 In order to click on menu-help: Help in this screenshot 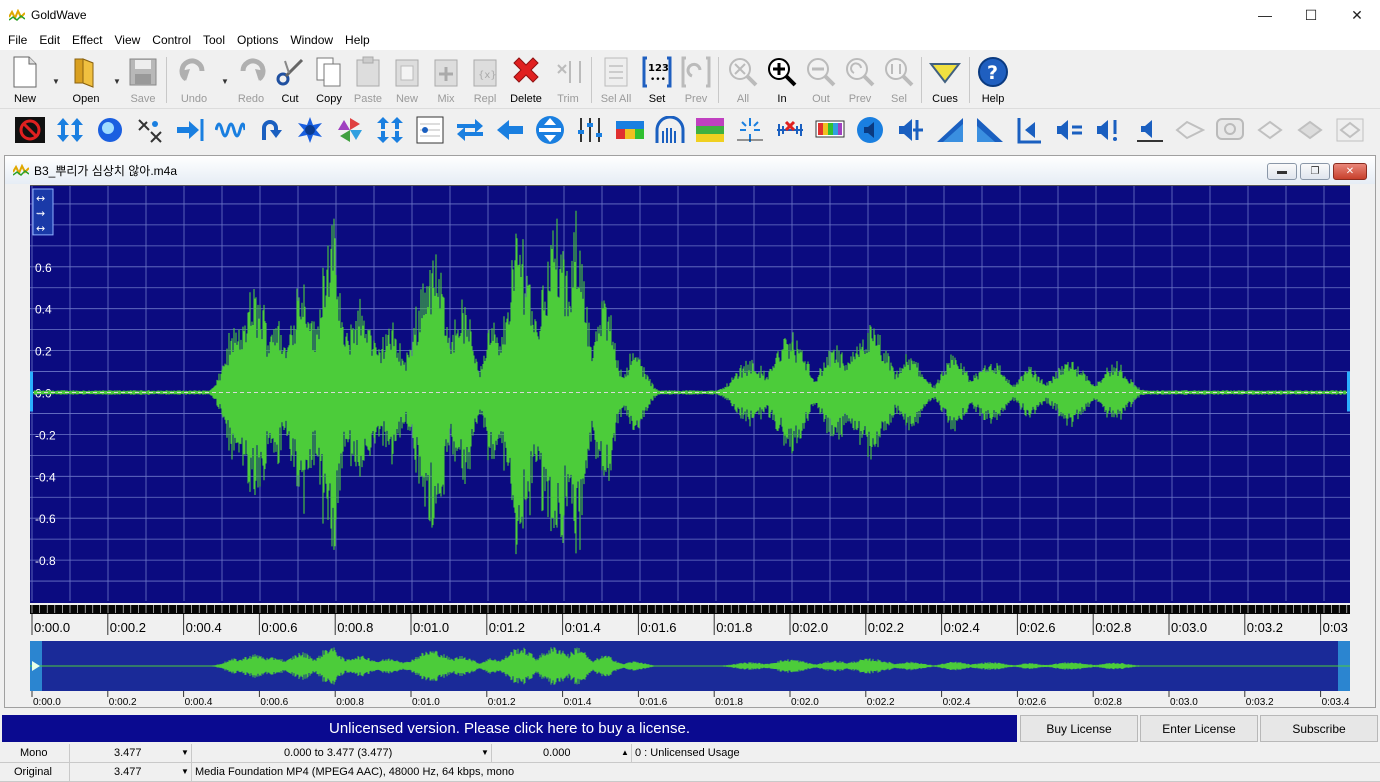, I will do `click(357, 40)`.